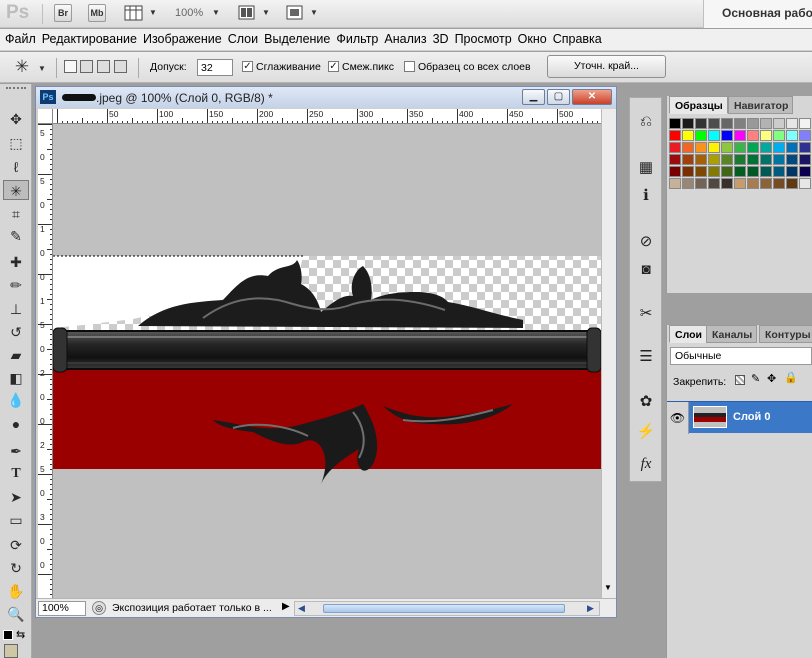  Describe the element at coordinates (785, 334) in the screenshot. I see `tab-paths: Контуры` at that location.